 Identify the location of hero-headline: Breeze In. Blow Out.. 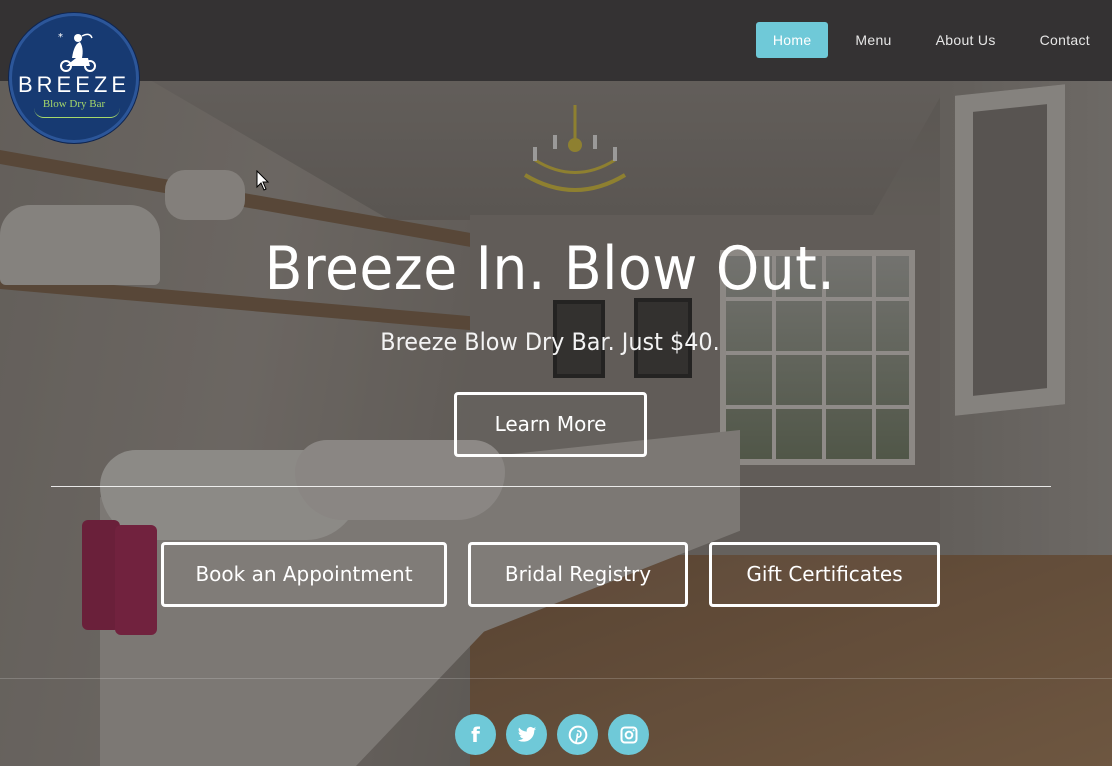
(550, 269).